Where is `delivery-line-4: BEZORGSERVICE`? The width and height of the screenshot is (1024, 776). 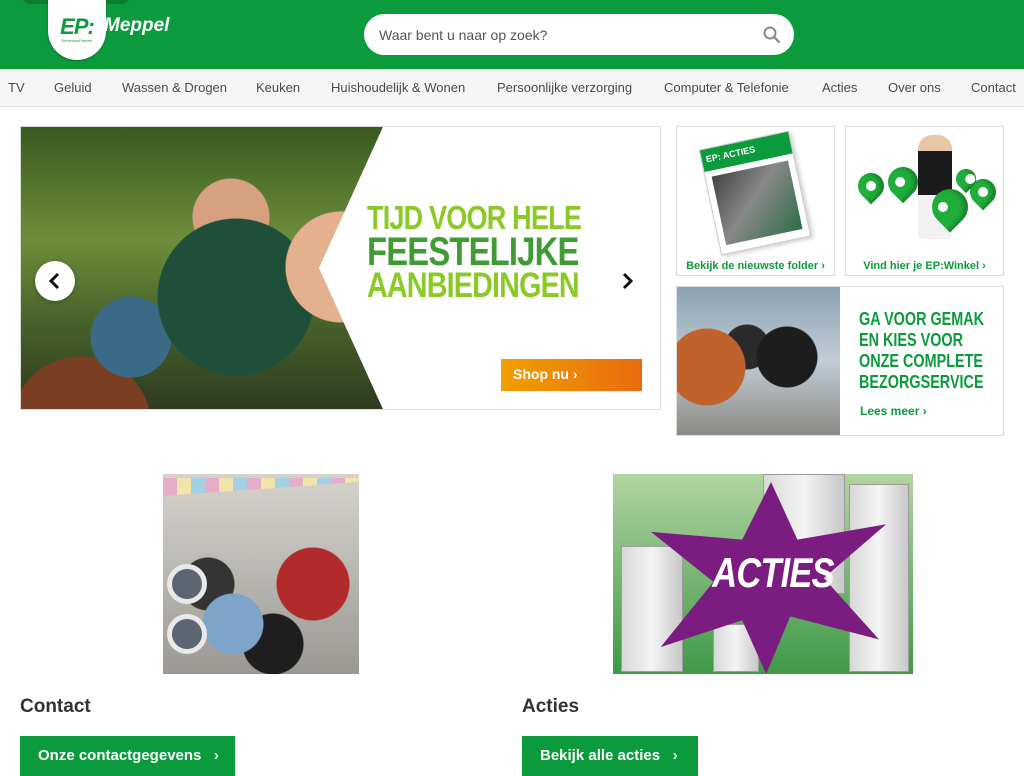
delivery-line-4: BEZORGSERVICE is located at coordinates (921, 382).